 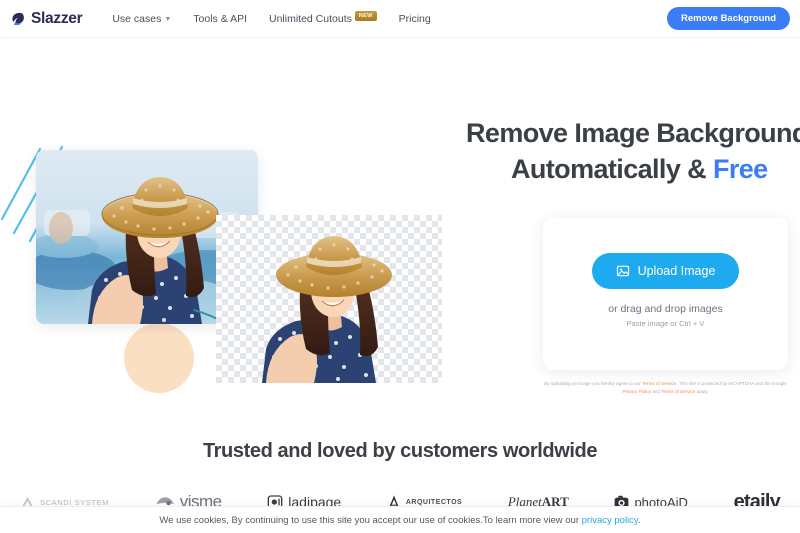 I want to click on image-after, so click(x=329, y=299).